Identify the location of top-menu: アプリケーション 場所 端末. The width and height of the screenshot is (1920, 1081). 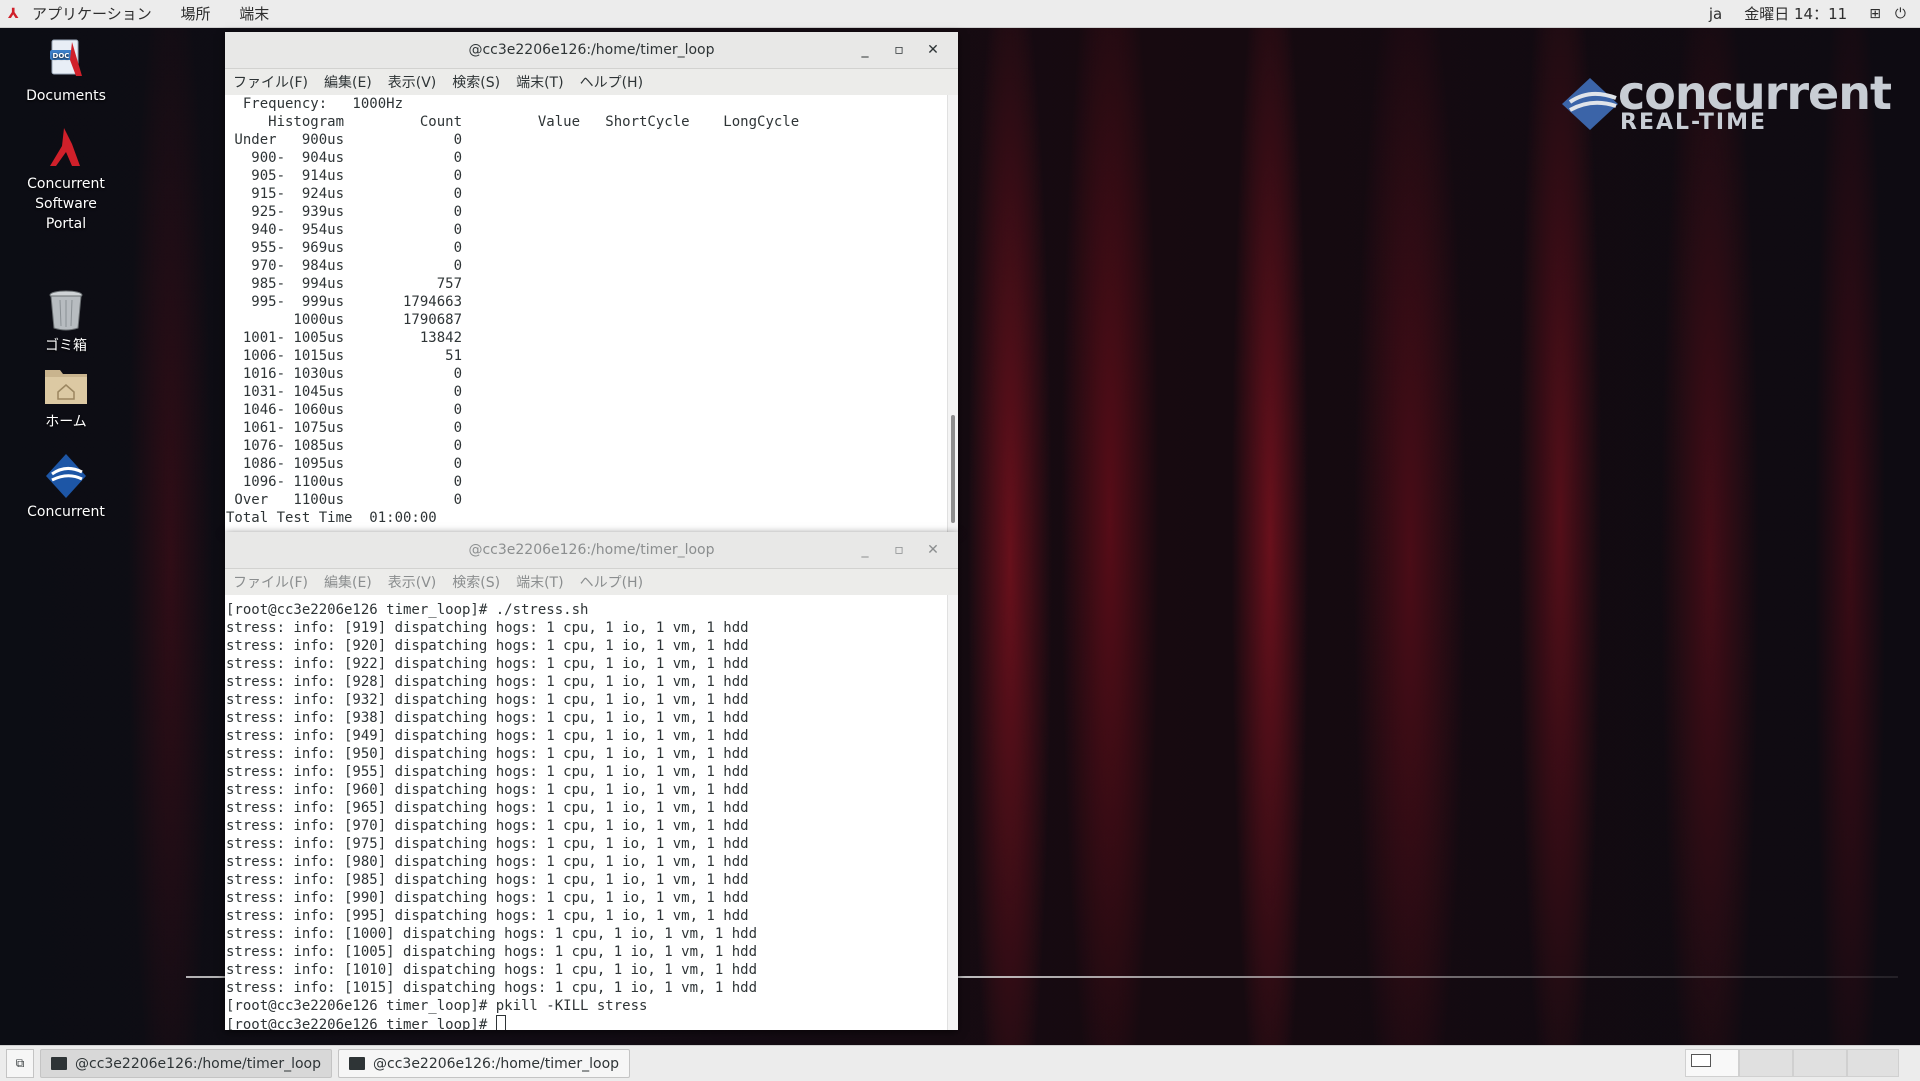
(162, 13).